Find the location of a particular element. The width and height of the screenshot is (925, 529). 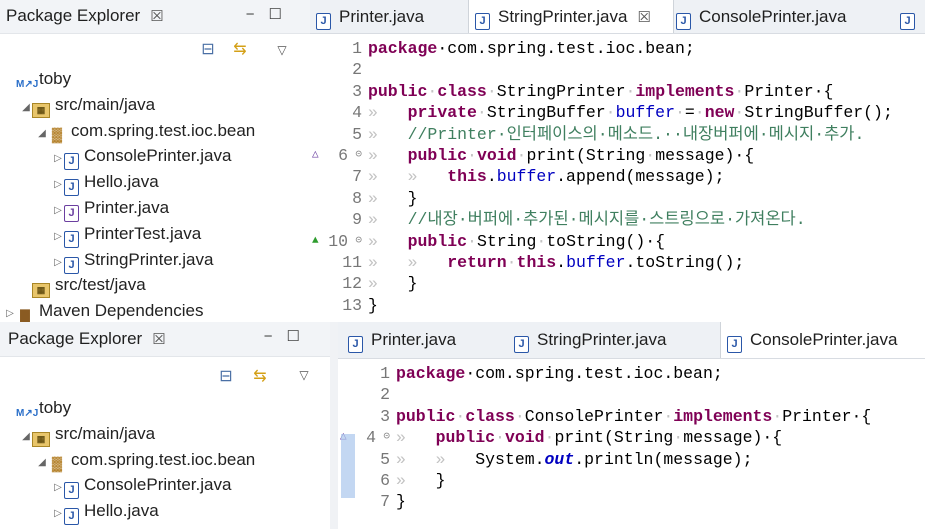

java-file-icon: J is located at coordinates (907, 21).